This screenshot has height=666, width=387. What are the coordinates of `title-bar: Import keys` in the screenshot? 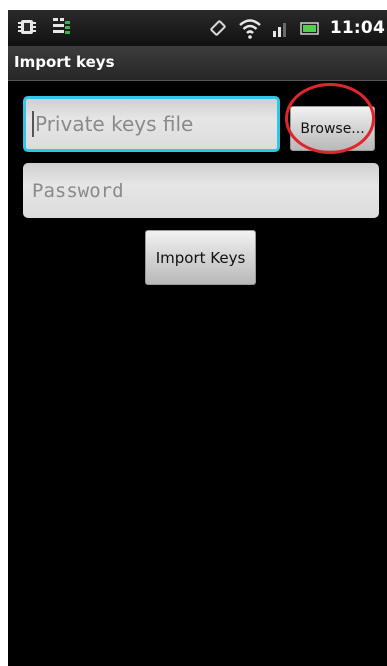 It's located at (197, 63).